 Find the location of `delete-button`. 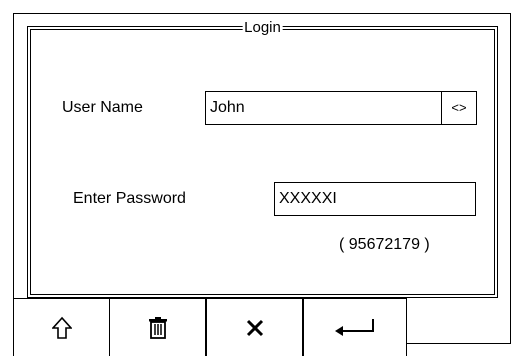

delete-button is located at coordinates (157, 327).